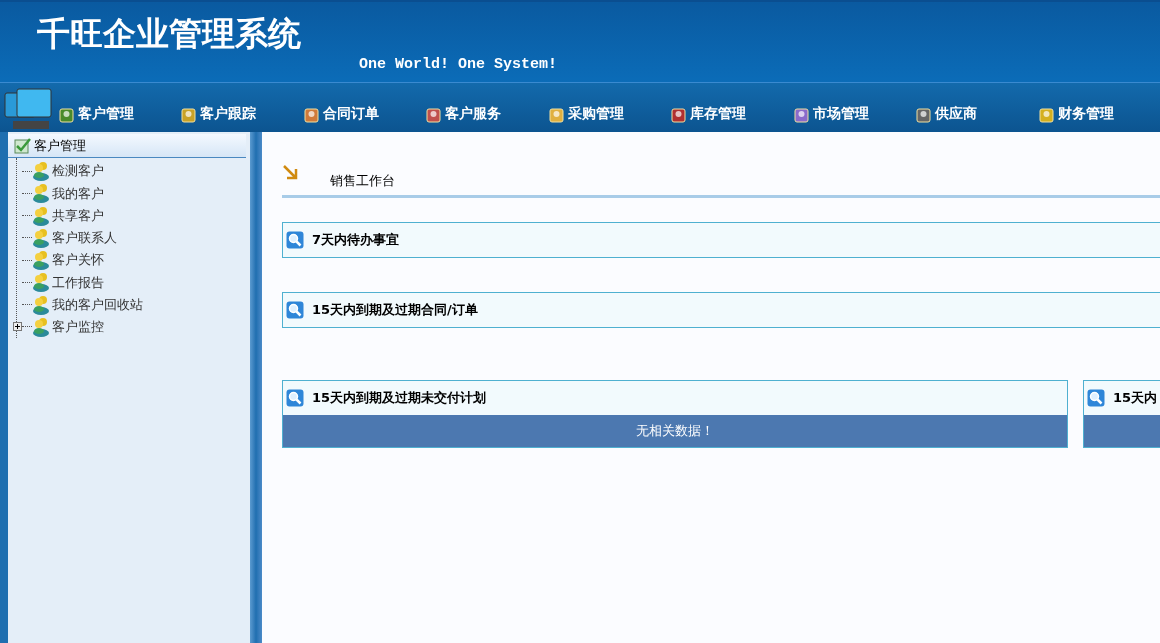 This screenshot has width=1160, height=643. I want to click on workspace-title: 销售工作台, so click(362, 180).